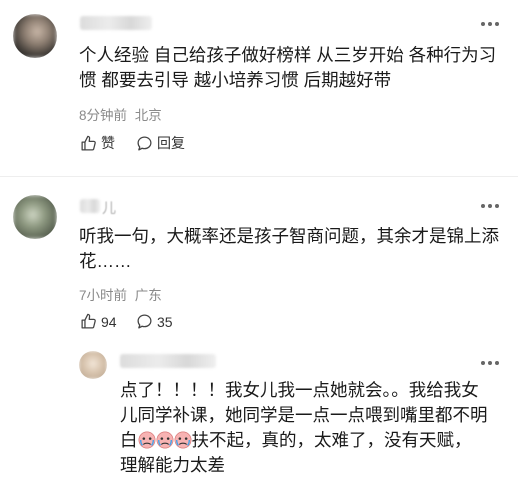 This screenshot has height=488, width=518. Describe the element at coordinates (98, 321) in the screenshot. I see `like-button: 94` at that location.